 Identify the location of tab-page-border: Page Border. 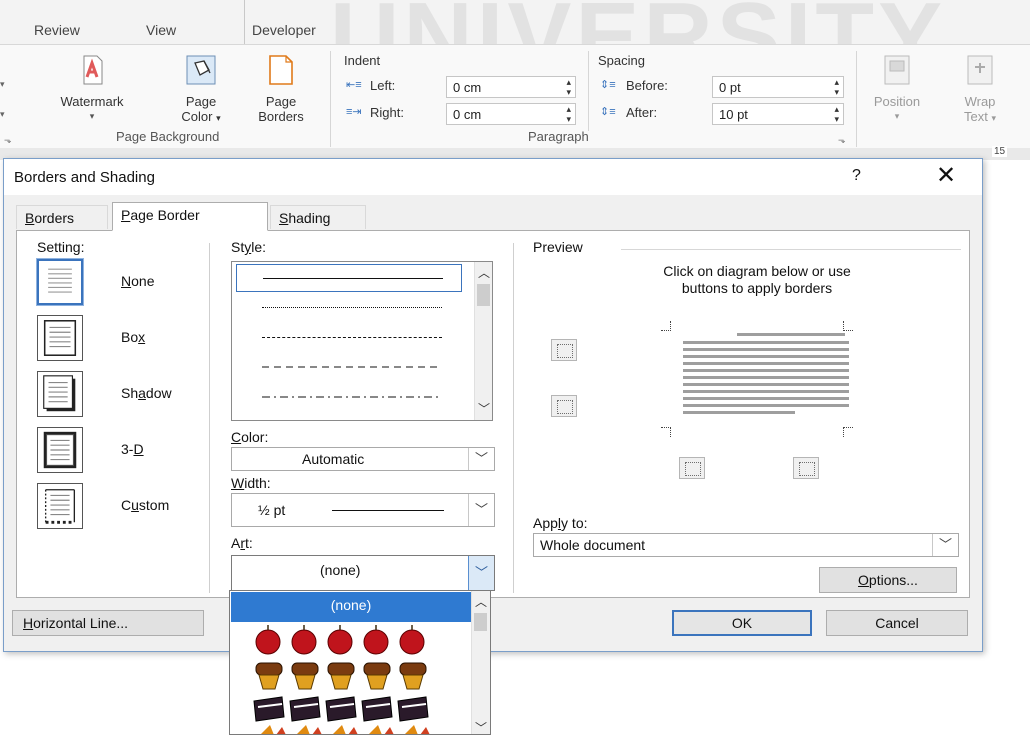
(190, 216).